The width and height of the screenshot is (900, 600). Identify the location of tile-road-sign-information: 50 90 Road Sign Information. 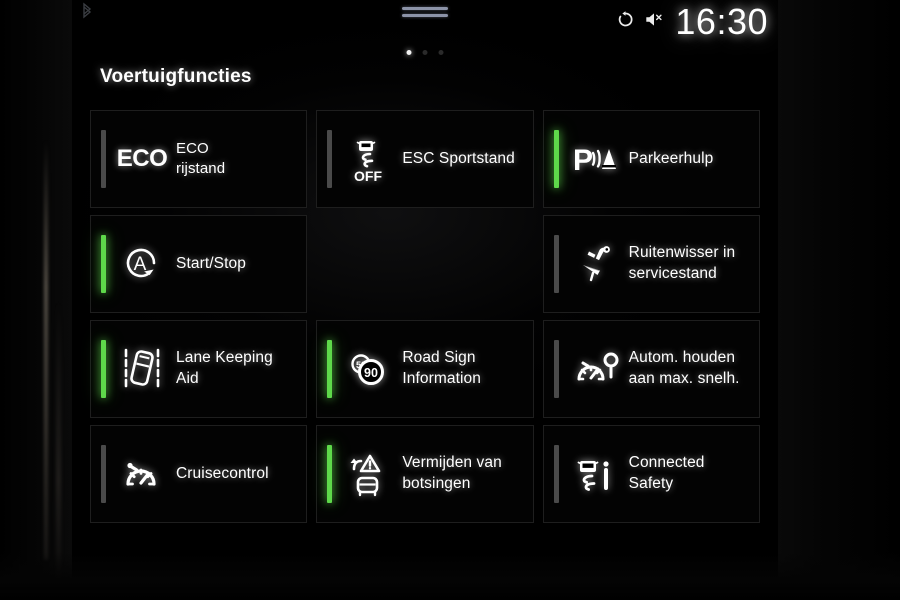
(425, 369).